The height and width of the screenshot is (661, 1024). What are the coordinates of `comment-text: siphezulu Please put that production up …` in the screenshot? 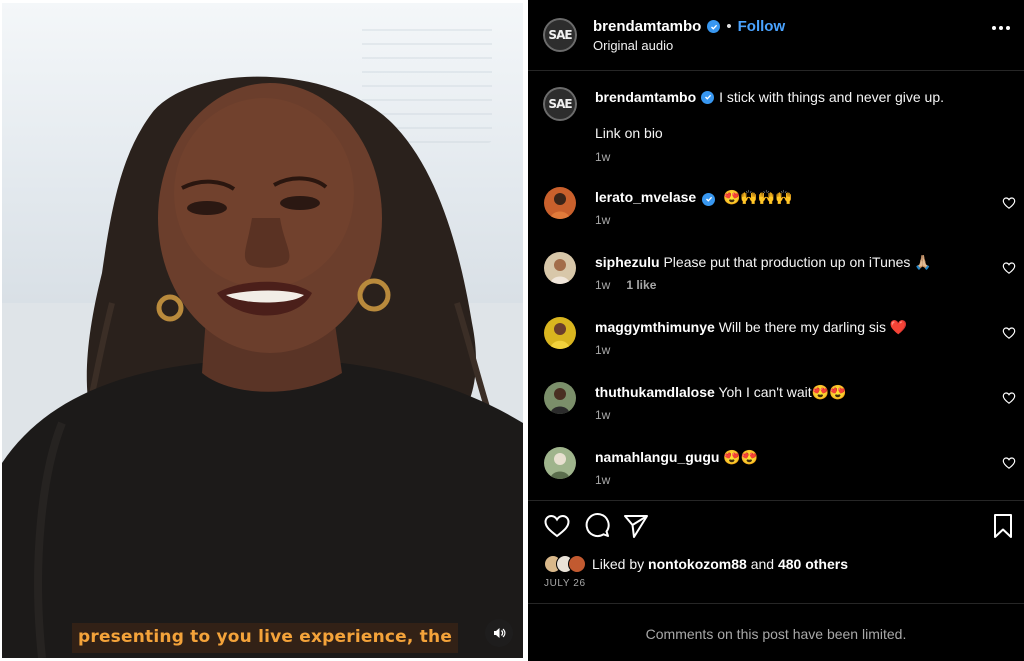 It's located at (763, 262).